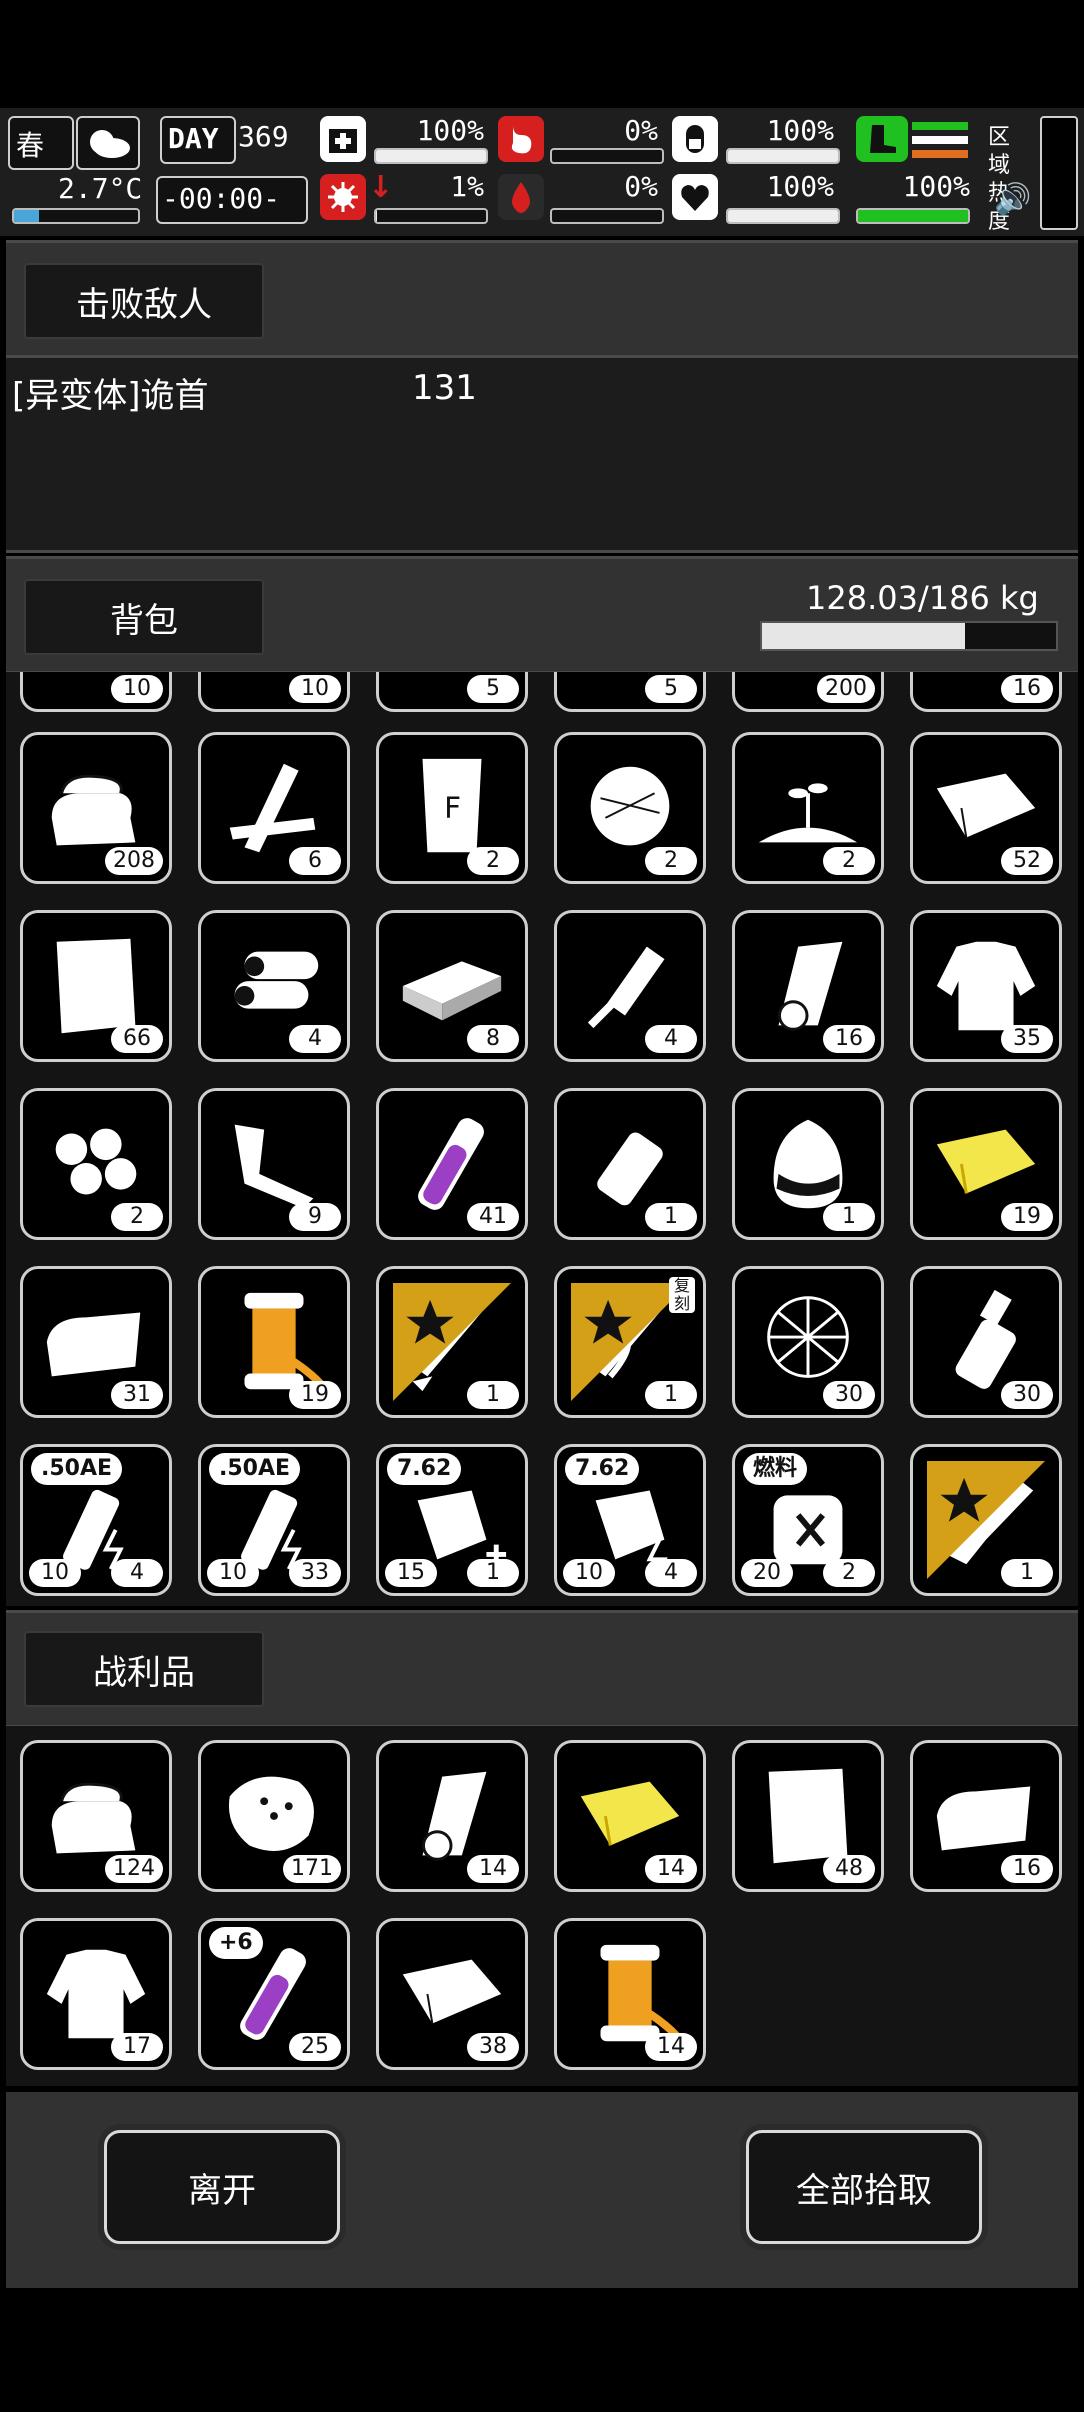  Describe the element at coordinates (108, 143) in the screenshot. I see `weather-icon` at that location.